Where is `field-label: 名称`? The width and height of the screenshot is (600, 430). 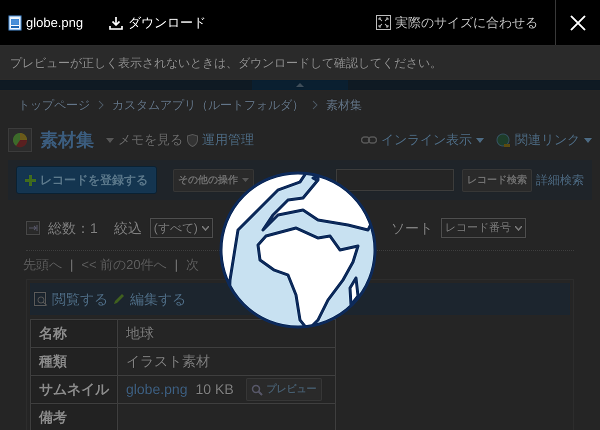
field-label: 名称 is located at coordinates (74, 334).